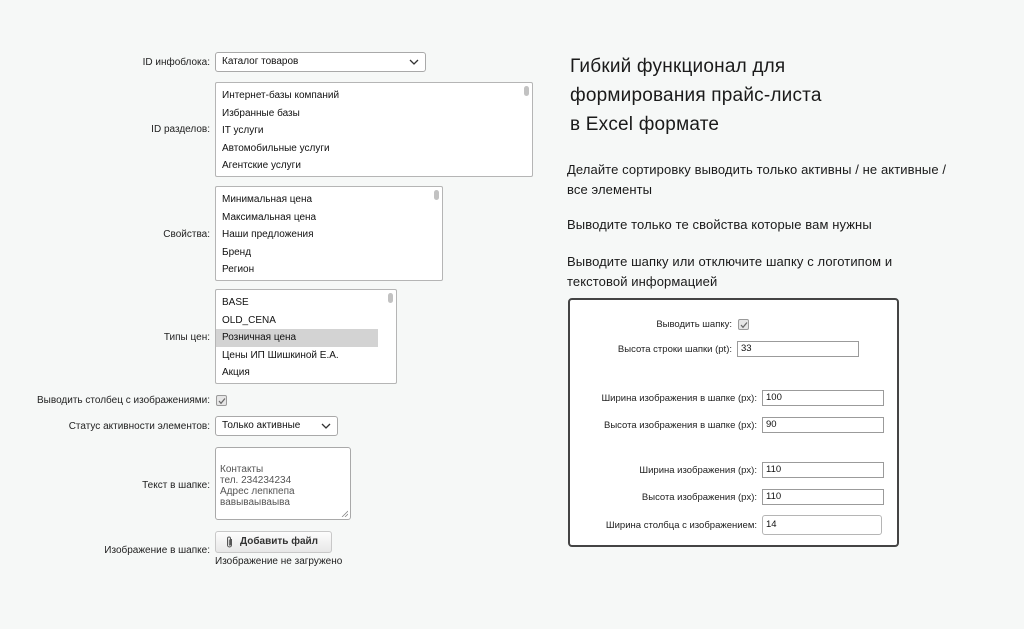  Describe the element at coordinates (374, 166) in the screenshot. I see `sections-option: Агентские услуги` at that location.